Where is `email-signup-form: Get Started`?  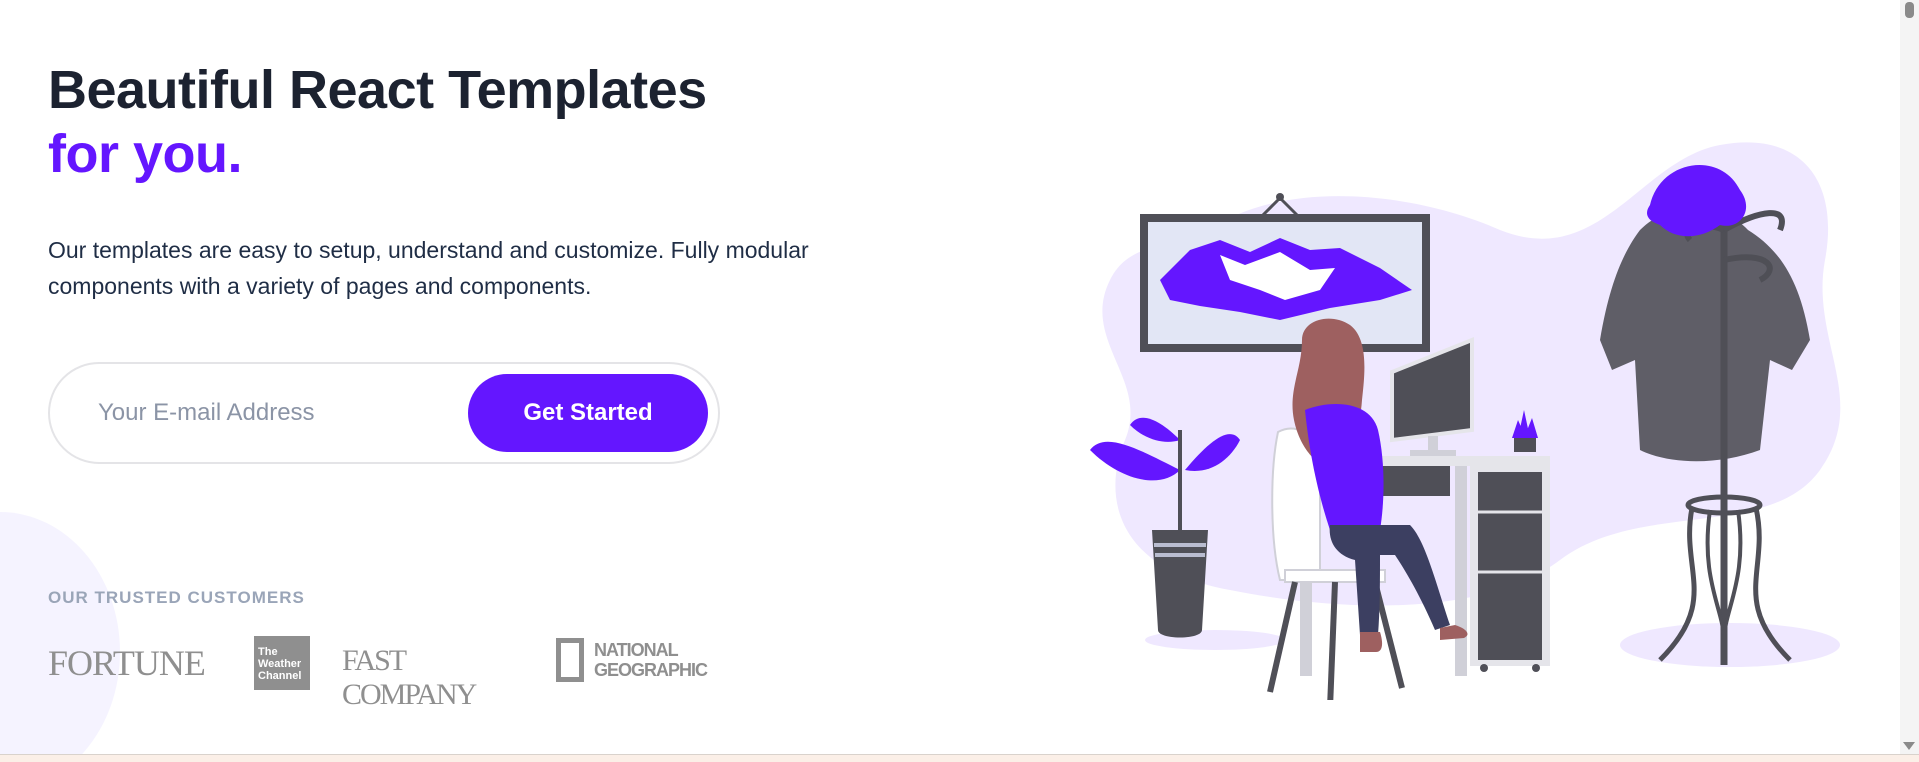
email-signup-form: Get Started is located at coordinates (384, 413).